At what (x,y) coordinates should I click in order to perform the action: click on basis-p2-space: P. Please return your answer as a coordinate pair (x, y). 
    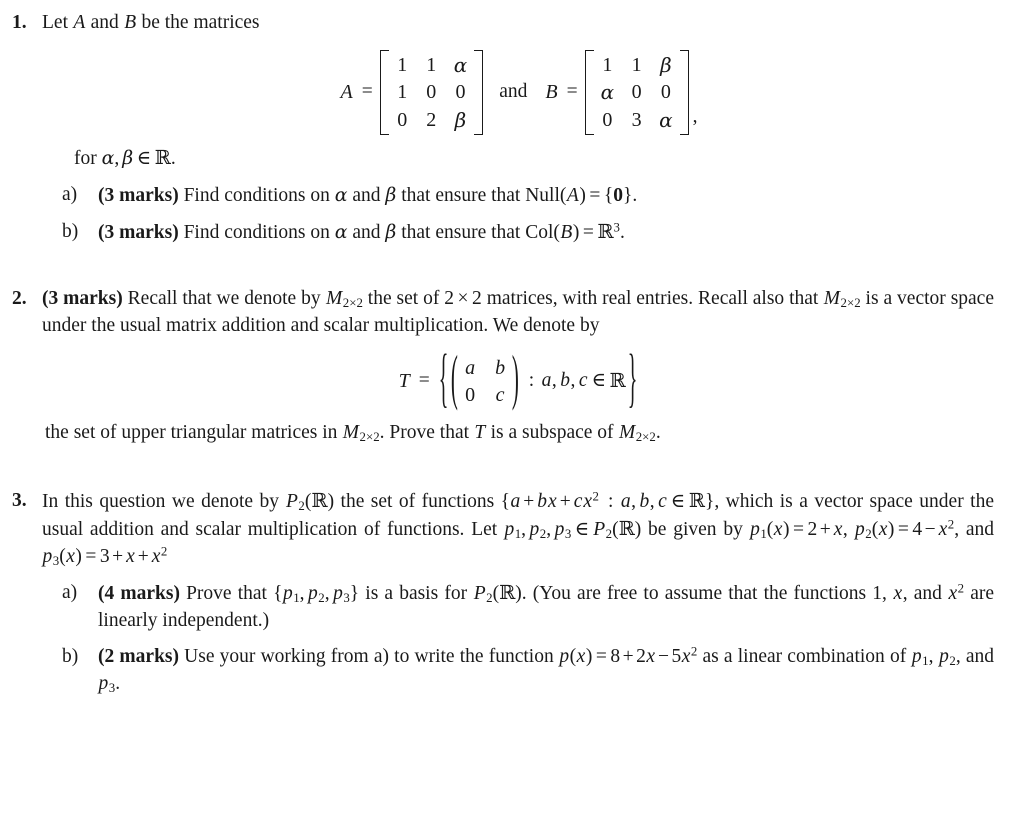
    Looking at the image, I should click on (479, 594).